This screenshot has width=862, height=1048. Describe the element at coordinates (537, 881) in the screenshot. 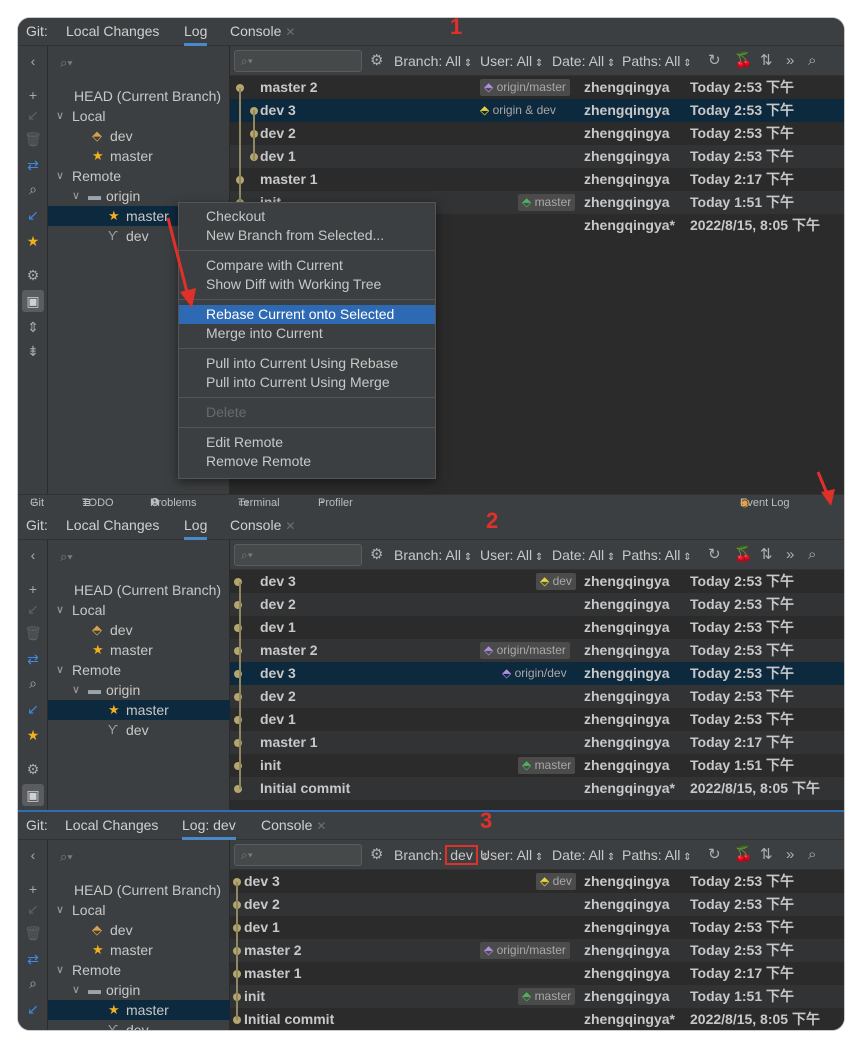

I see `commit-row: dev 3 ⬘ dev zhengqingya Today 2:53 下午` at that location.